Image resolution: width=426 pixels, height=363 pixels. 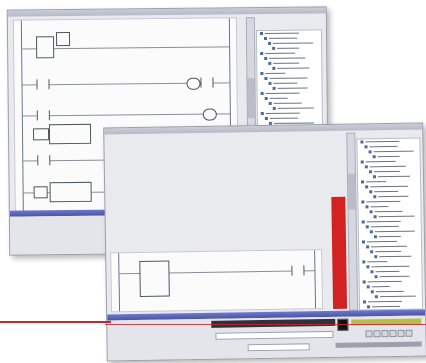 What do you see at coordinates (274, 335) in the screenshot?
I see `message-field` at bounding box center [274, 335].